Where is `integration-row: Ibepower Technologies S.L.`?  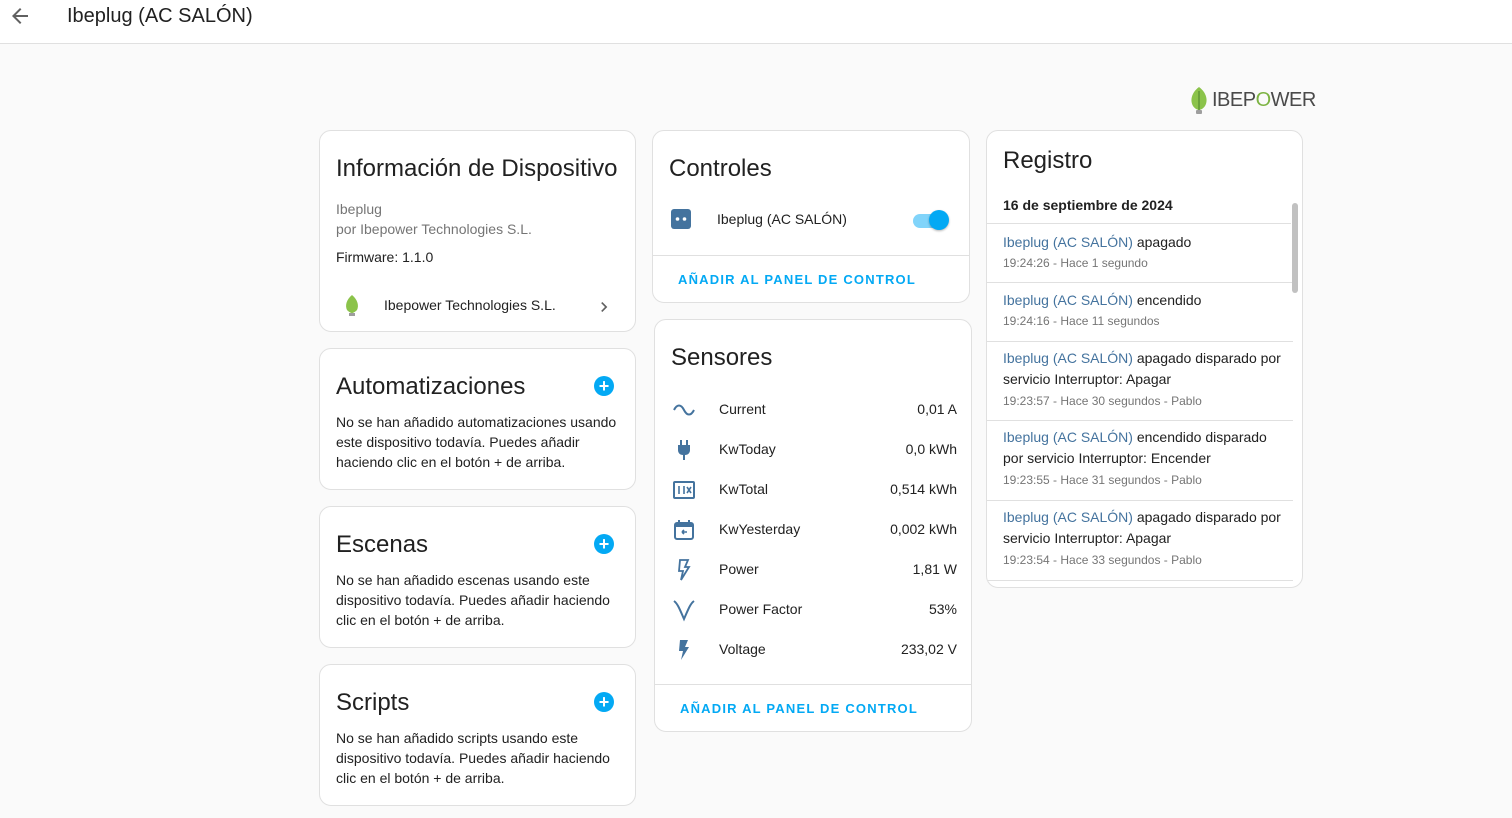
integration-row: Ibepower Technologies S.L. is located at coordinates (478, 306).